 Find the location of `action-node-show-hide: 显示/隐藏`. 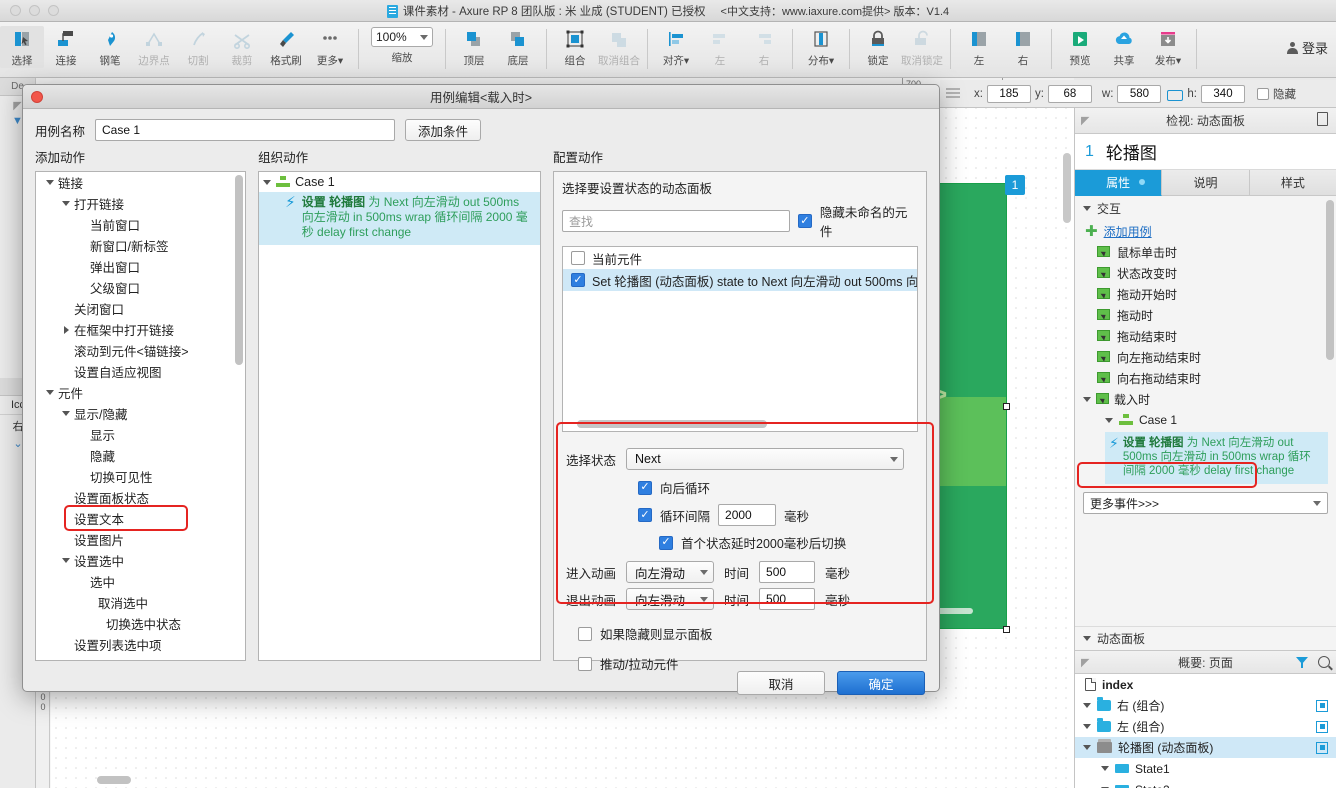

action-node-show-hide: 显示/隐藏 is located at coordinates (140, 413).